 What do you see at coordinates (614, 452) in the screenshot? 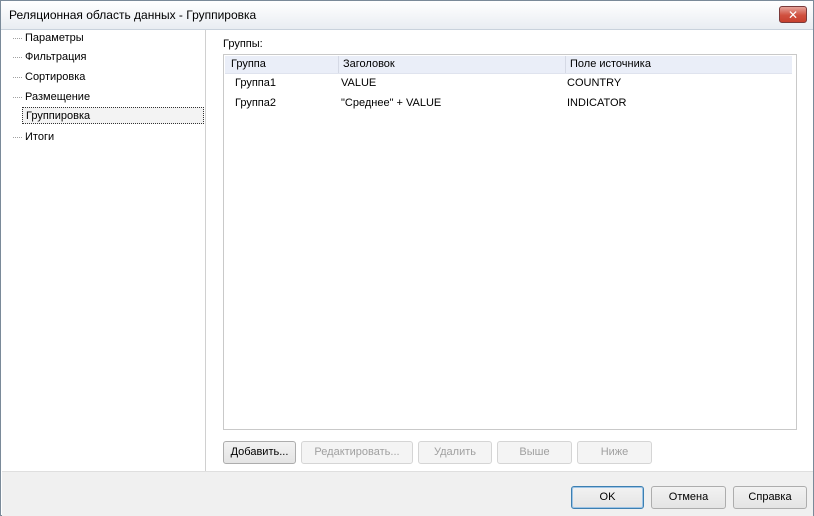
I see `move-down-button: Ниже` at bounding box center [614, 452].